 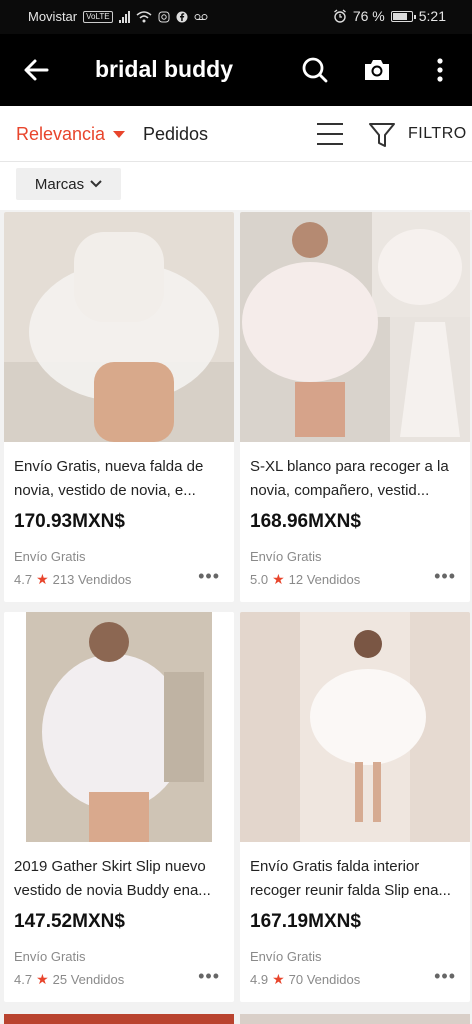 What do you see at coordinates (69, 921) in the screenshot?
I see `product-price: 147.52MXN$` at bounding box center [69, 921].